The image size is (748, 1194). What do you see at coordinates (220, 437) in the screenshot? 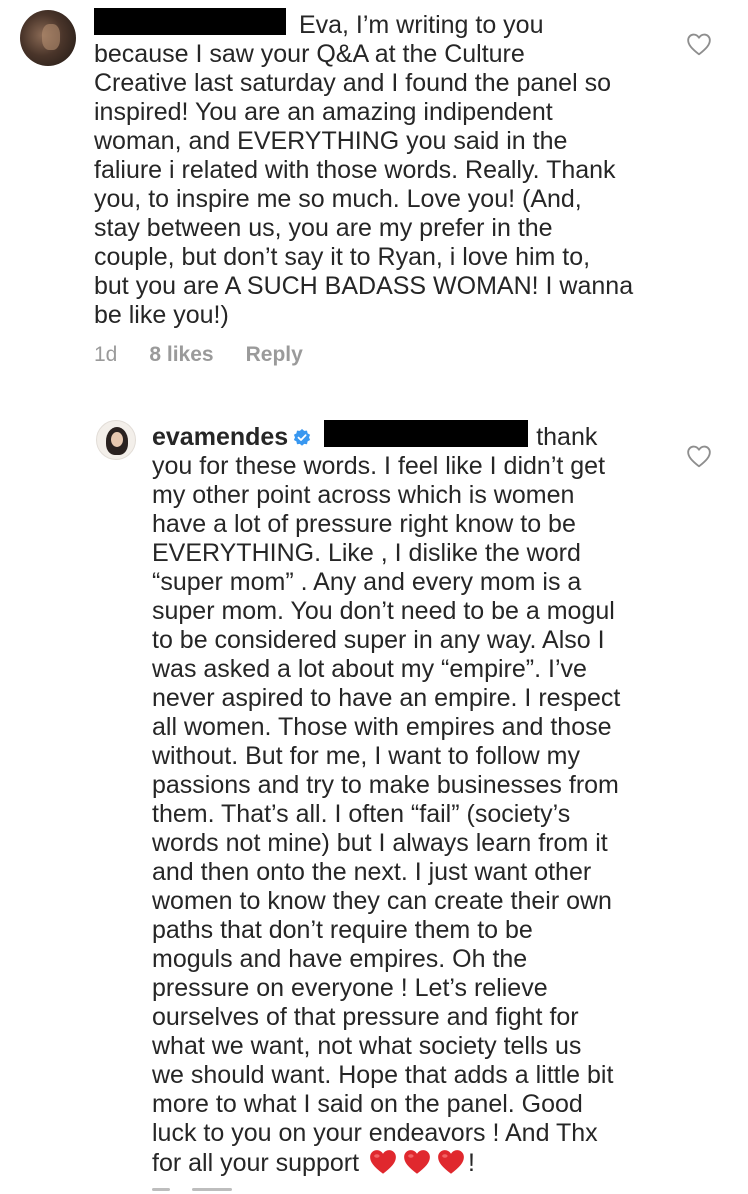
I see `reply-username: evamendes` at bounding box center [220, 437].